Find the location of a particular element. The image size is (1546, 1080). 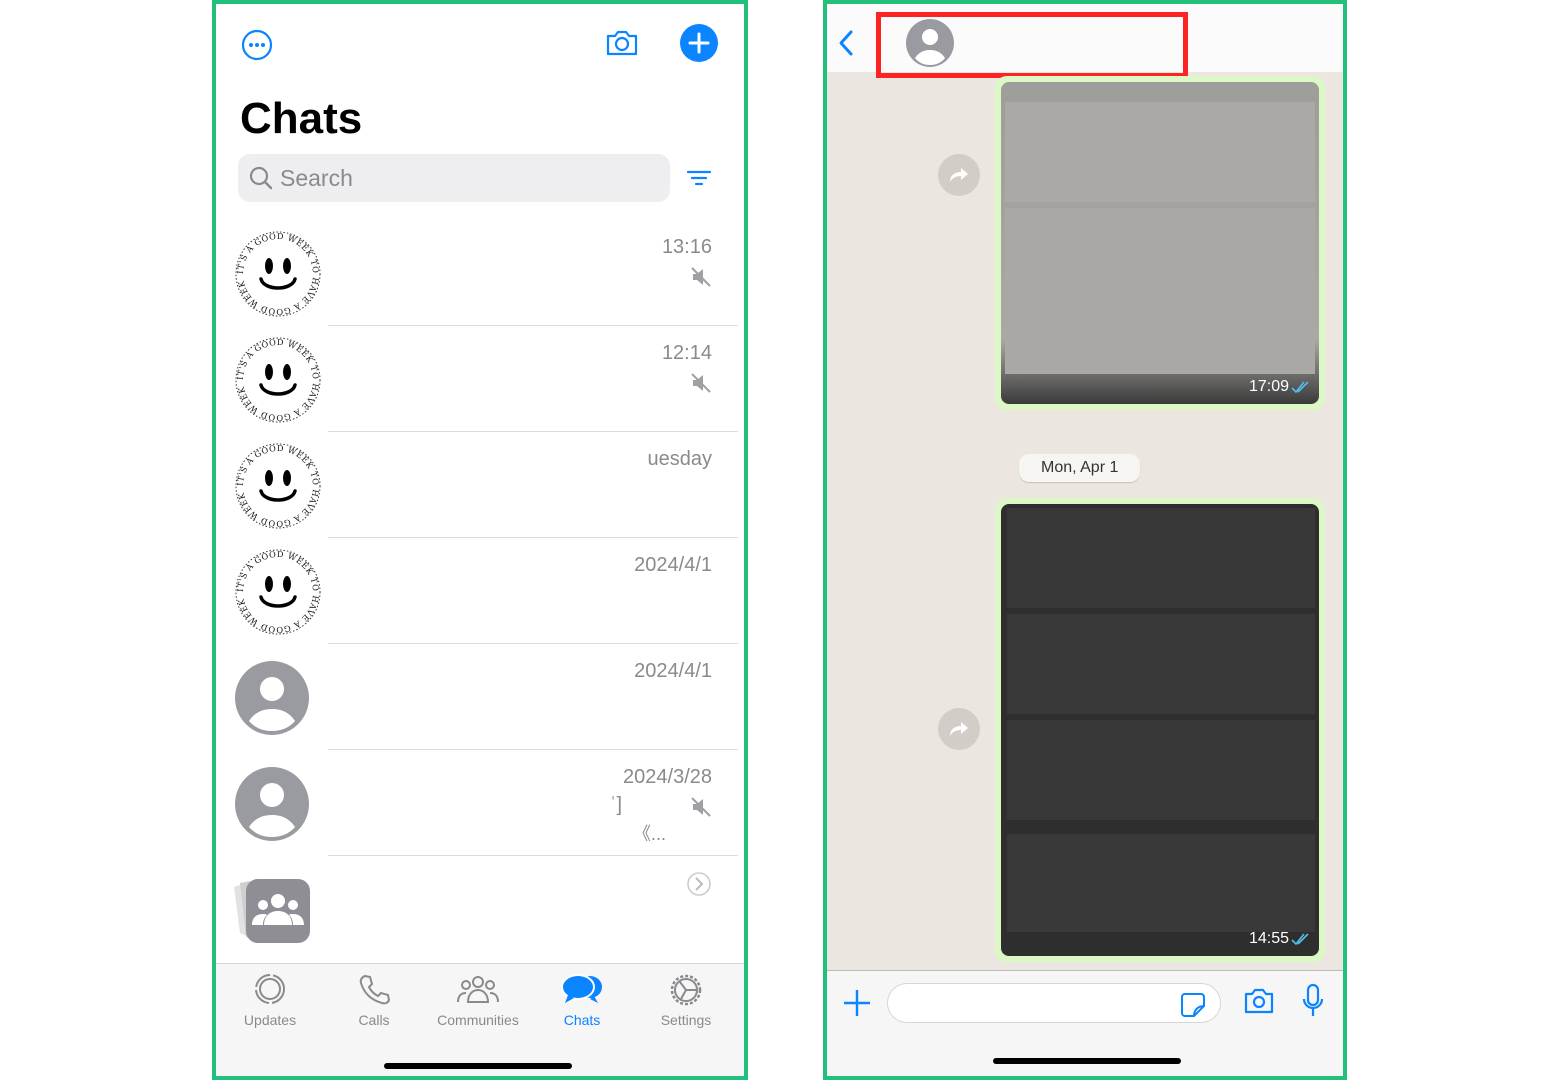

message-input is located at coordinates (1054, 1003).